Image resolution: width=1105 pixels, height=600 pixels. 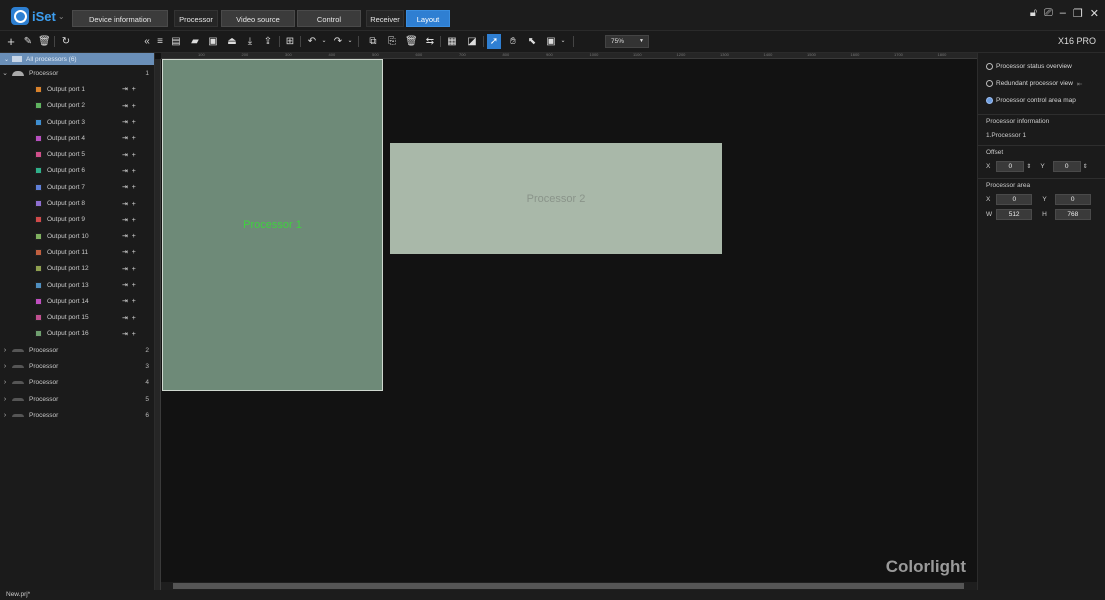 What do you see at coordinates (272, 225) in the screenshot?
I see `processor-1-region: Processor 1` at bounding box center [272, 225].